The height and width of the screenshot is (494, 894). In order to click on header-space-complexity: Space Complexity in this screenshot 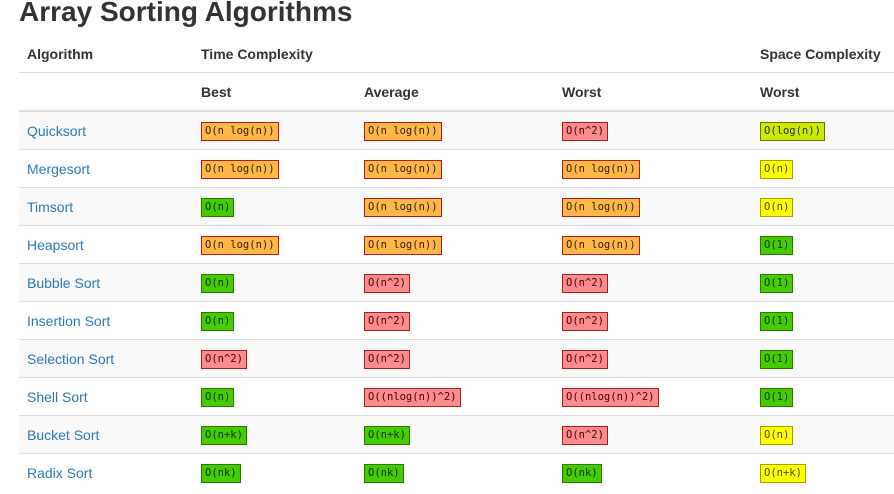, I will do `click(823, 54)`.